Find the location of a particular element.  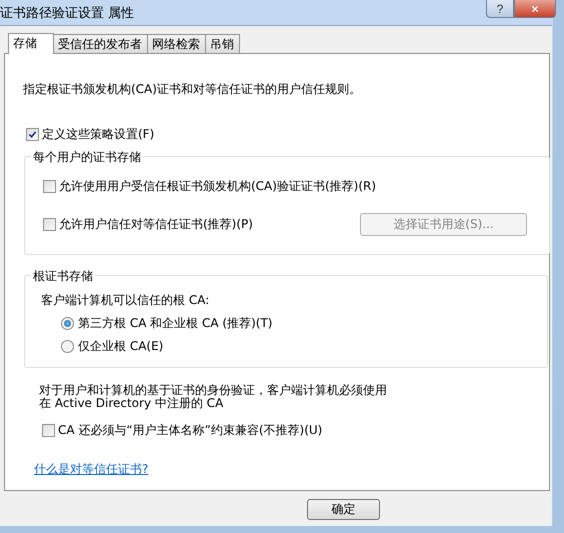

prompt-text: 客户端计算机可以信任的根 CA: is located at coordinates (125, 300).